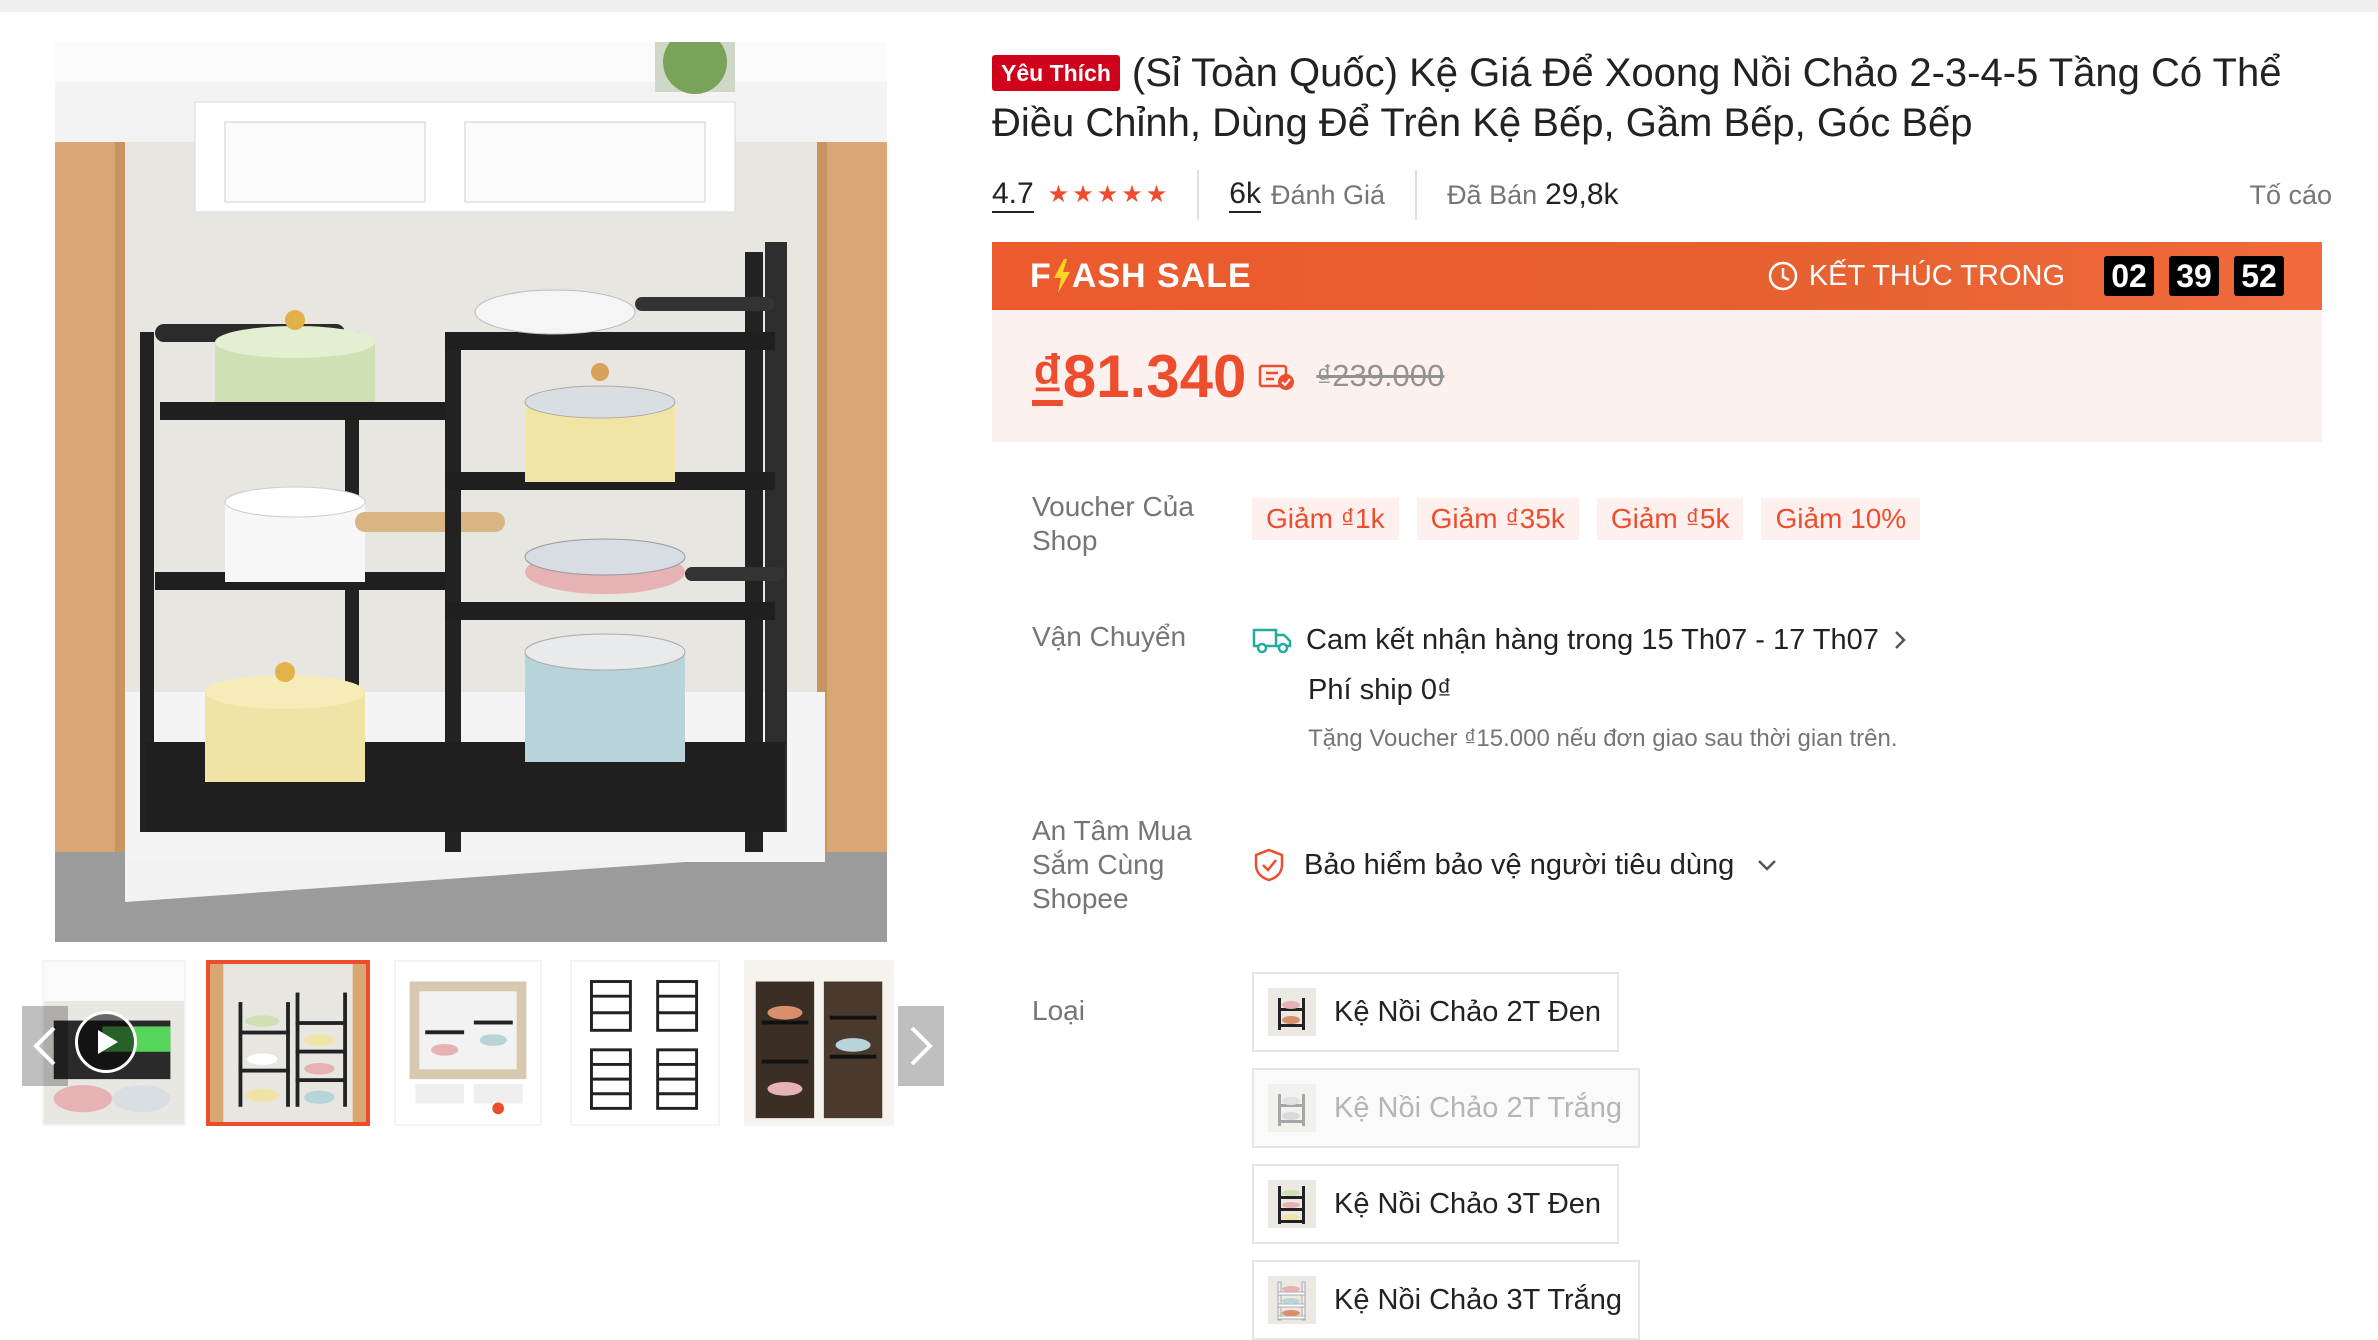 The height and width of the screenshot is (1340, 2378). I want to click on gallery-next-button, so click(921, 1046).